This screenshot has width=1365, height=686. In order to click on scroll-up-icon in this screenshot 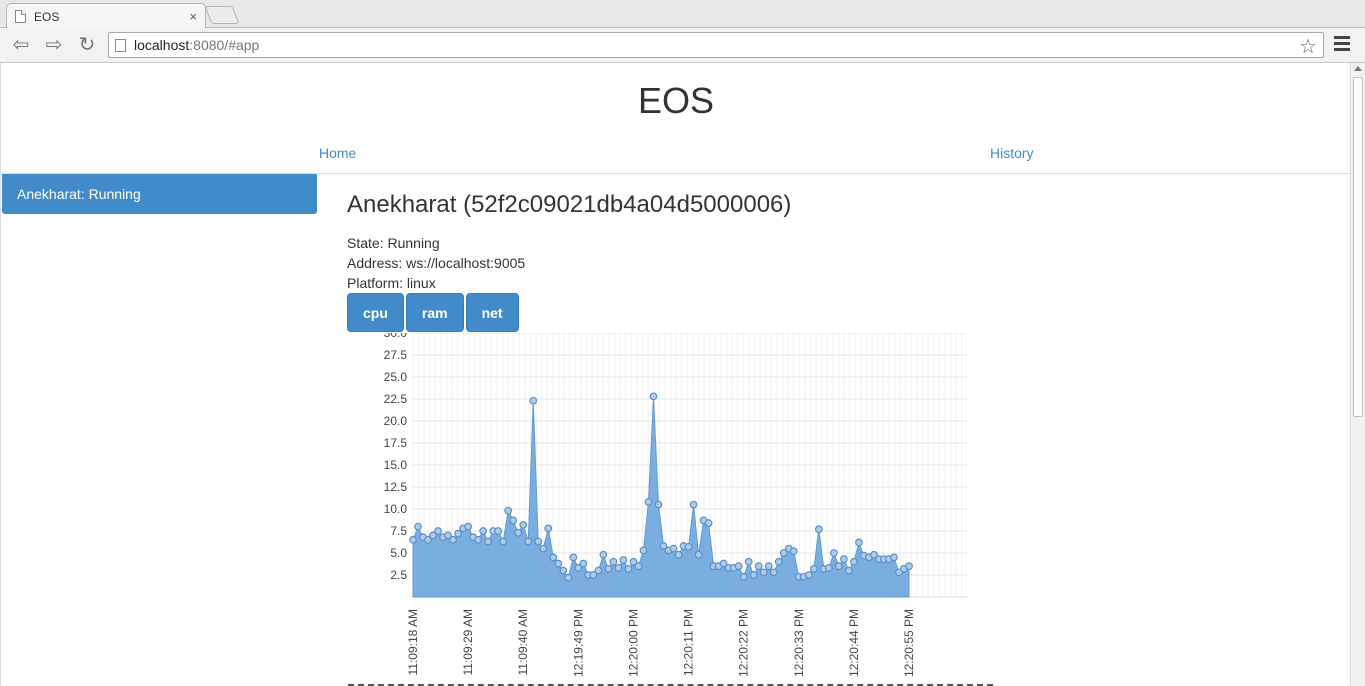, I will do `click(1358, 68)`.